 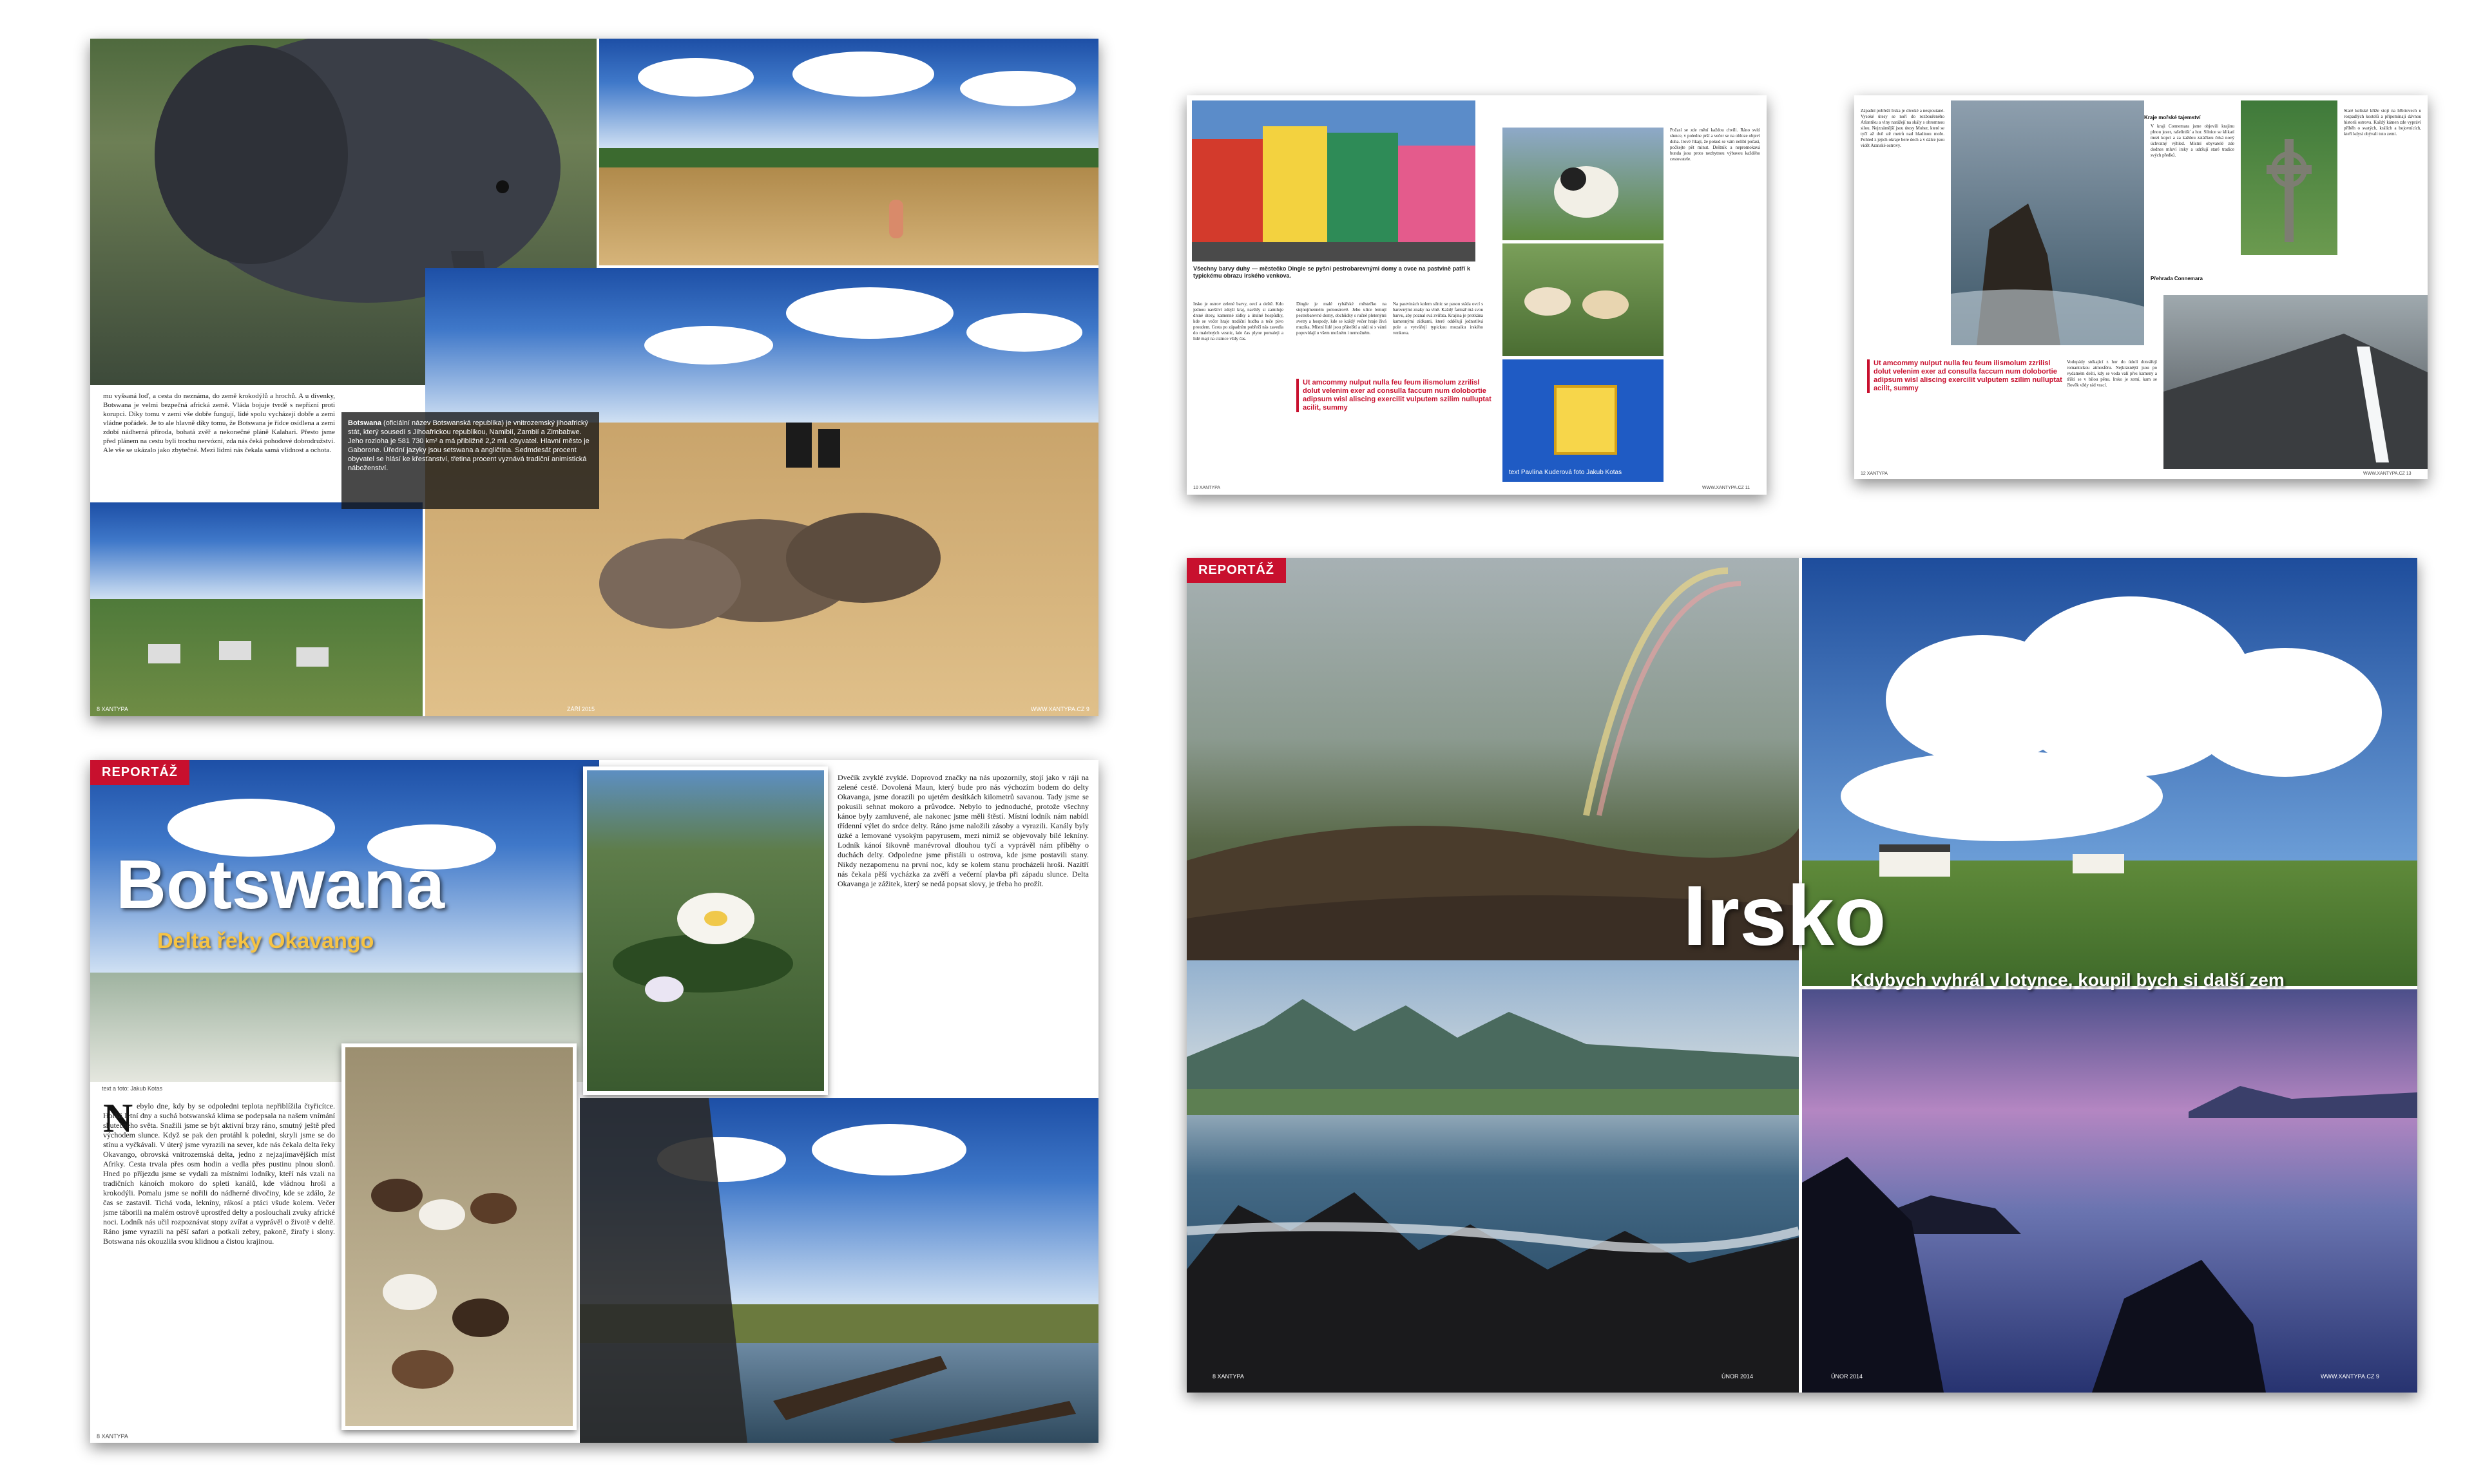 What do you see at coordinates (256, 609) in the screenshot?
I see `zebras-photo` at bounding box center [256, 609].